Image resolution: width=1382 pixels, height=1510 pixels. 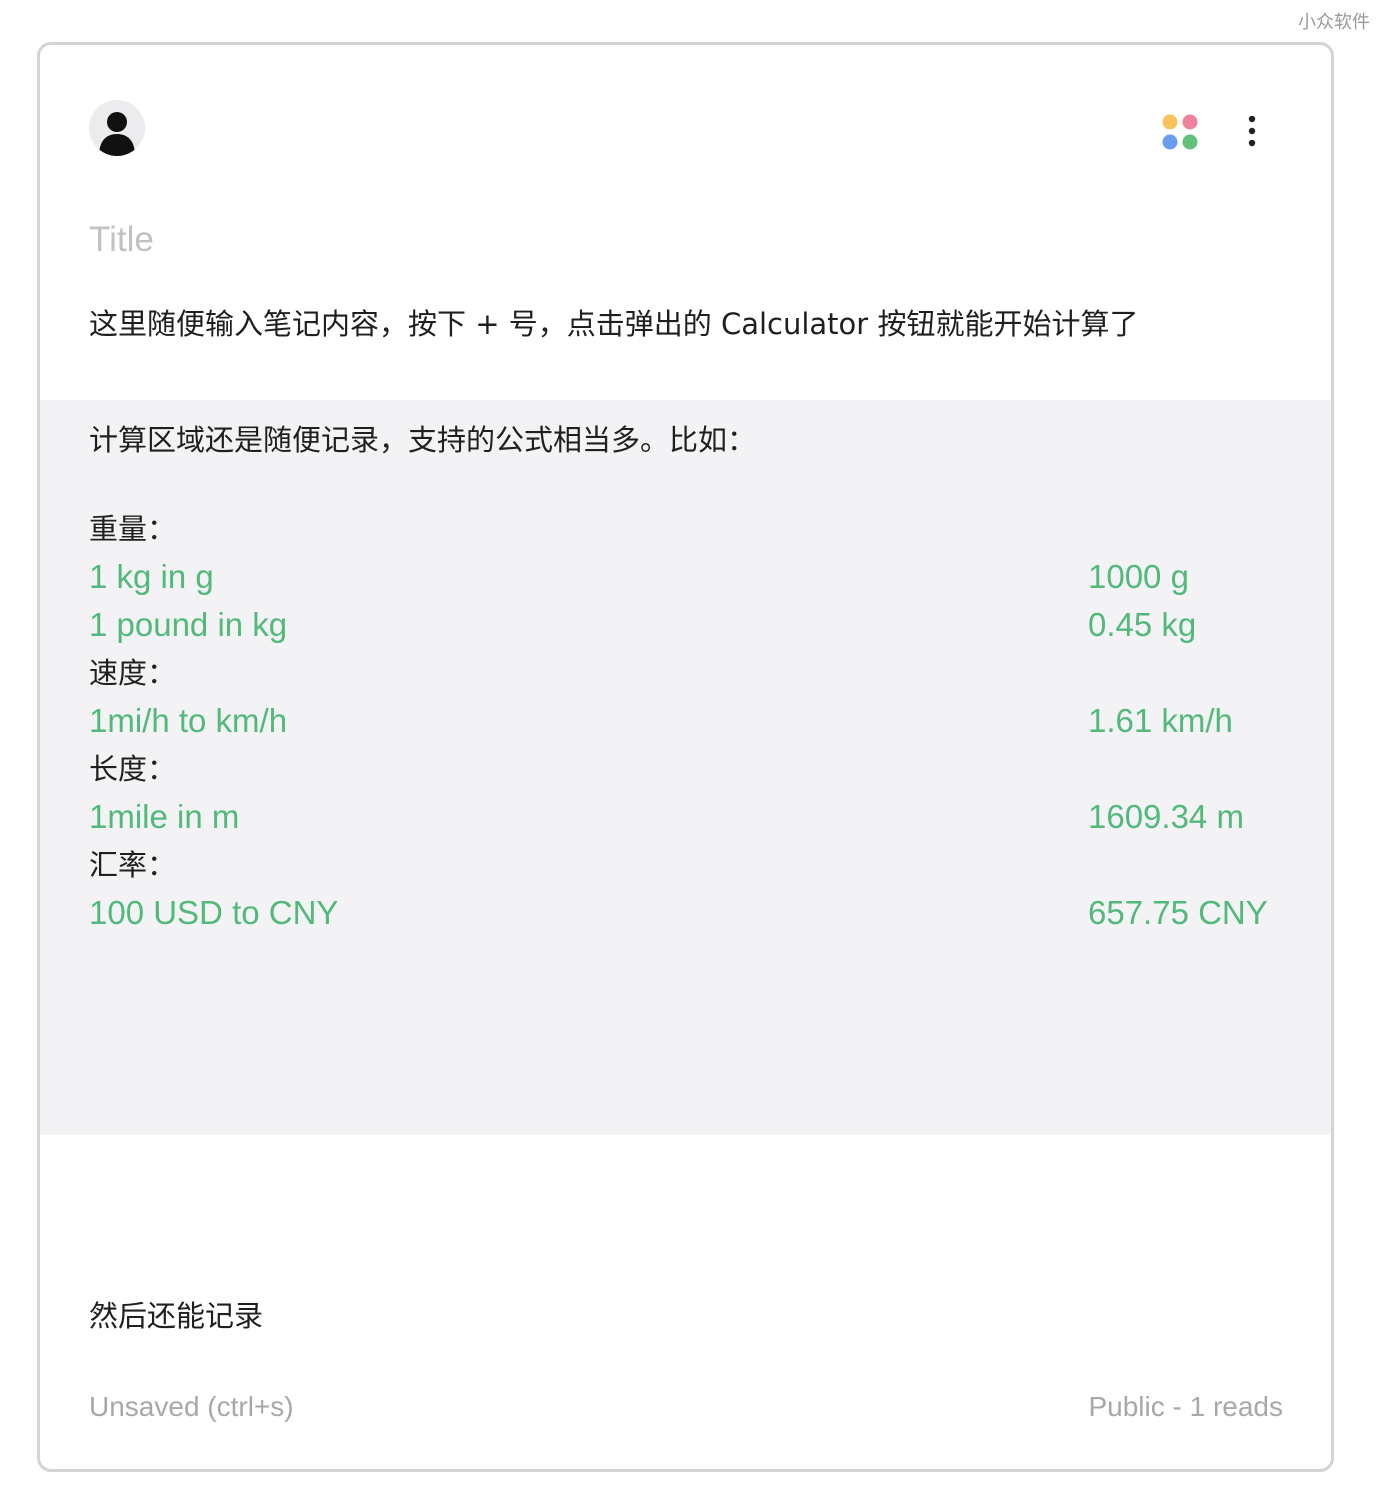 I want to click on watermark: 小众软件, so click(x=1334, y=22).